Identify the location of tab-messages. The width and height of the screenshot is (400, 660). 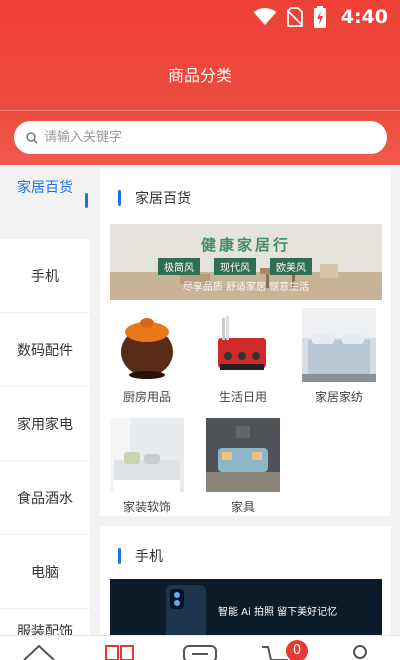
(200, 651).